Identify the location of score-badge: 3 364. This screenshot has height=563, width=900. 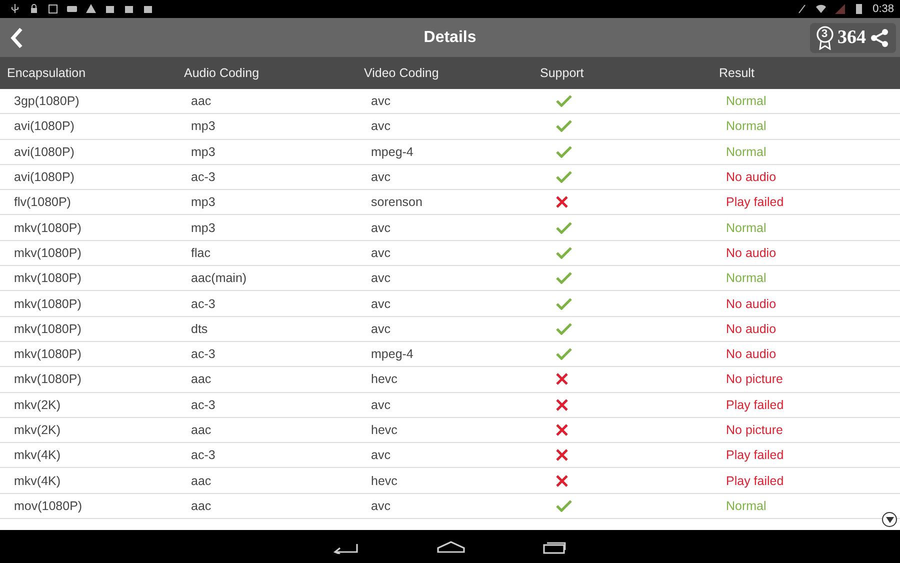
(853, 37).